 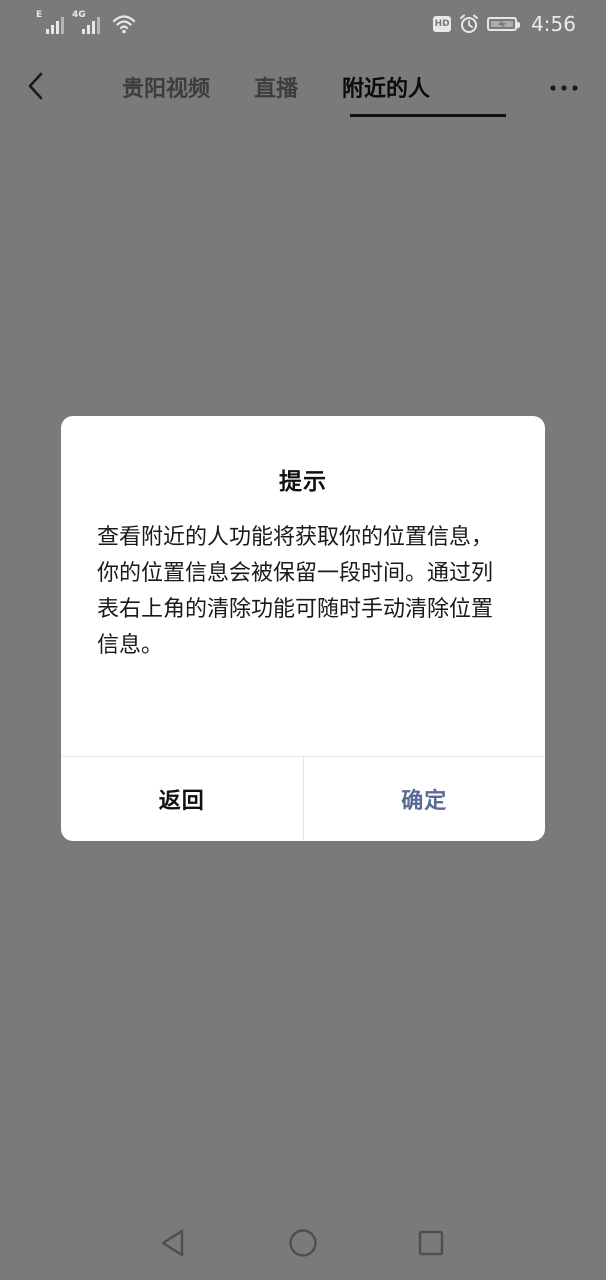 I want to click on back-button, so click(x=36, y=86).